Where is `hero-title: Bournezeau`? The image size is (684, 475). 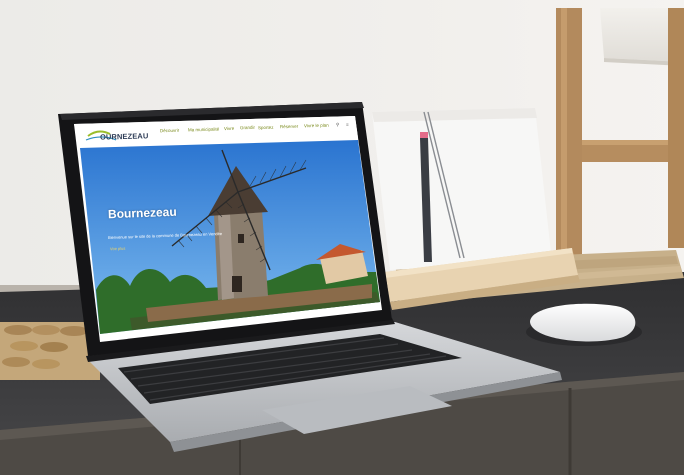
hero-title: Bournezeau is located at coordinates (142, 213).